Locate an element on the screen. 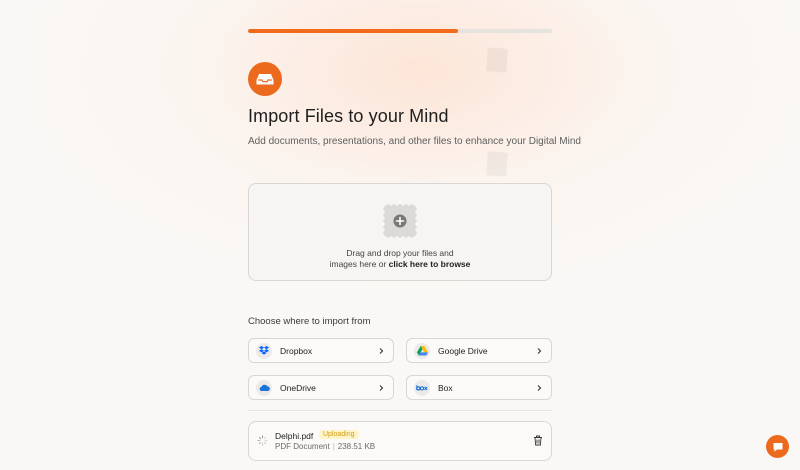 This screenshot has width=800, height=470. dropbox-icon is located at coordinates (264, 350).